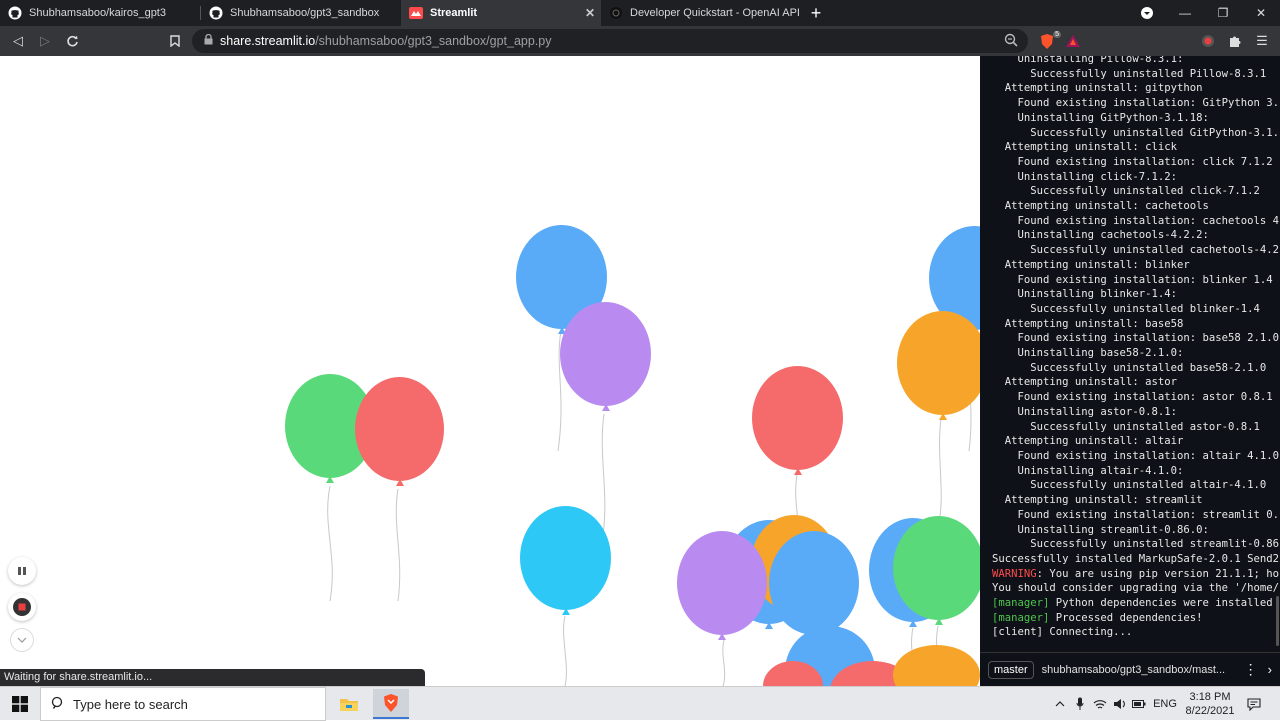 Image resolution: width=1280 pixels, height=721 pixels. What do you see at coordinates (1136, 132) in the screenshot?
I see `log-line: Successfully uninstalled GitPython-3.1.` at bounding box center [1136, 132].